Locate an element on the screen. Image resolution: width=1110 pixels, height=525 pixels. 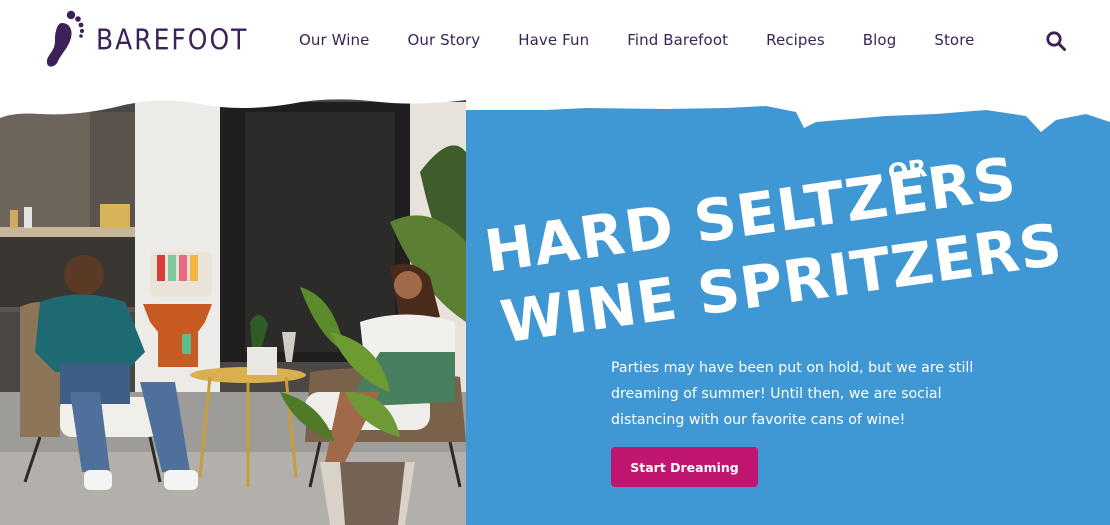
nav-item-store: Store is located at coordinates (954, 40).